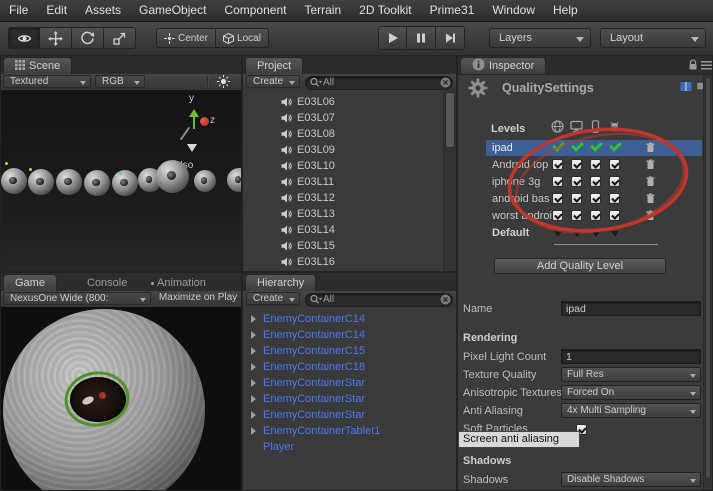  I want to click on tab-inspector: Inspector, so click(503, 65).